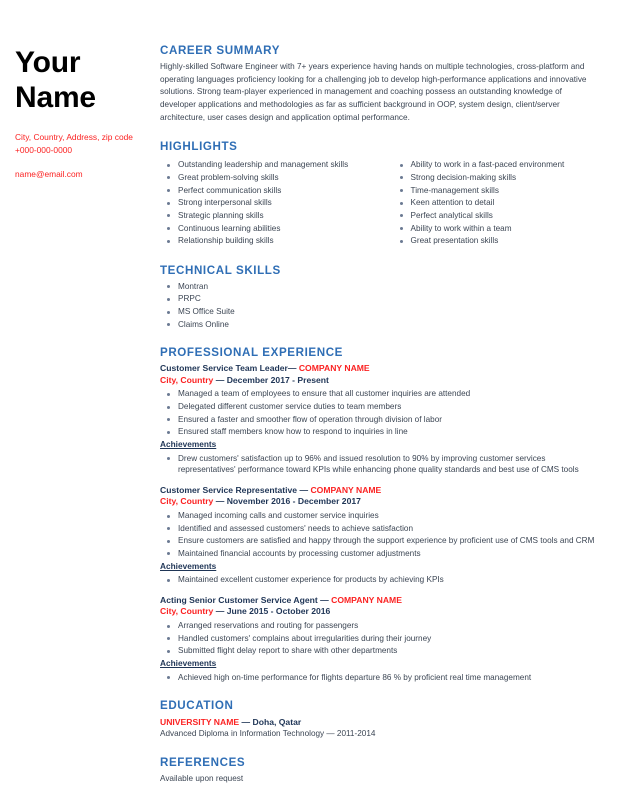 This screenshot has width=639, height=791. Describe the element at coordinates (230, 489) in the screenshot. I see `job-role: Customer Service Representative` at that location.